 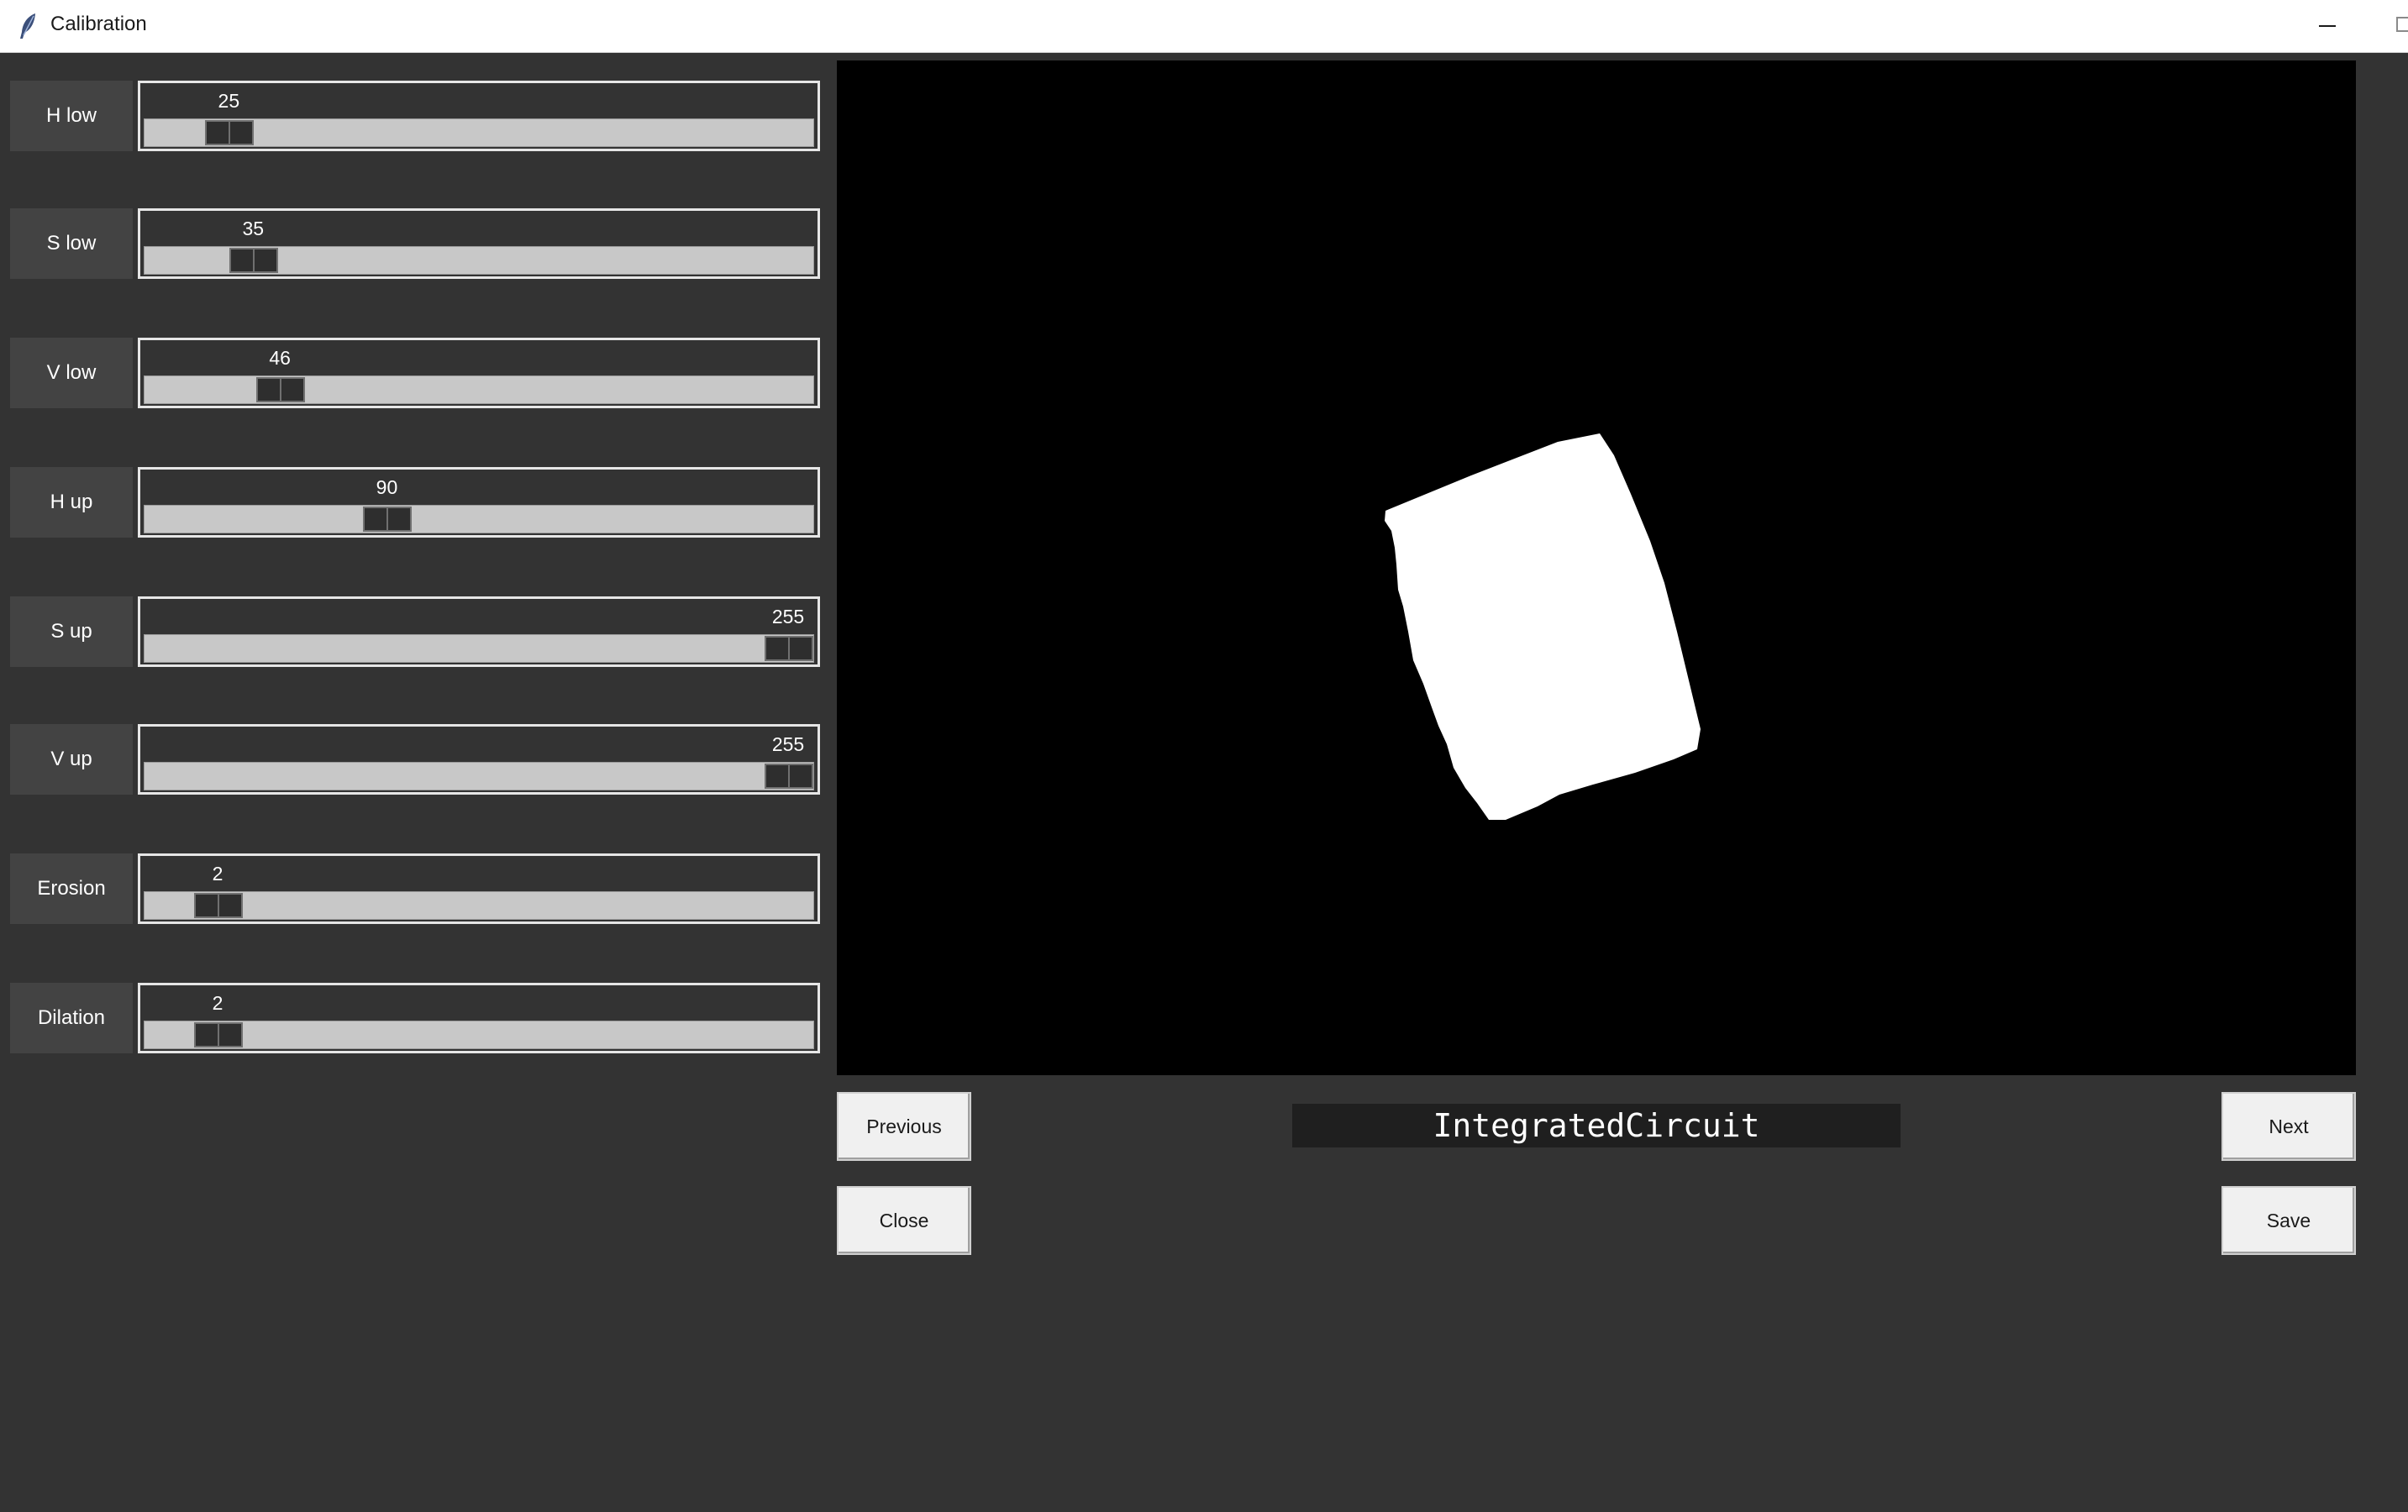 What do you see at coordinates (72, 502) in the screenshot?
I see `slider-label: H up` at bounding box center [72, 502].